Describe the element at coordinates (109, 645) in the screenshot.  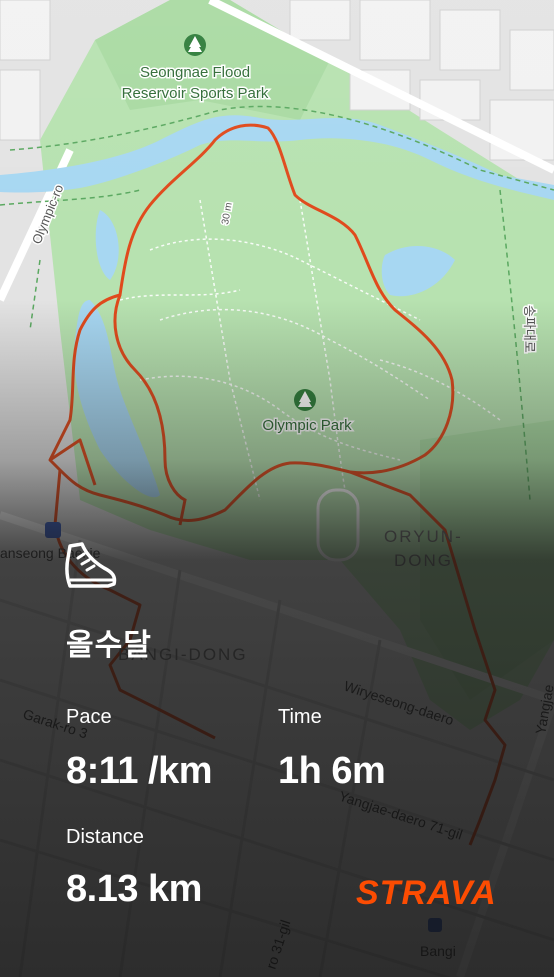
I see `activity-title: 올수달` at that location.